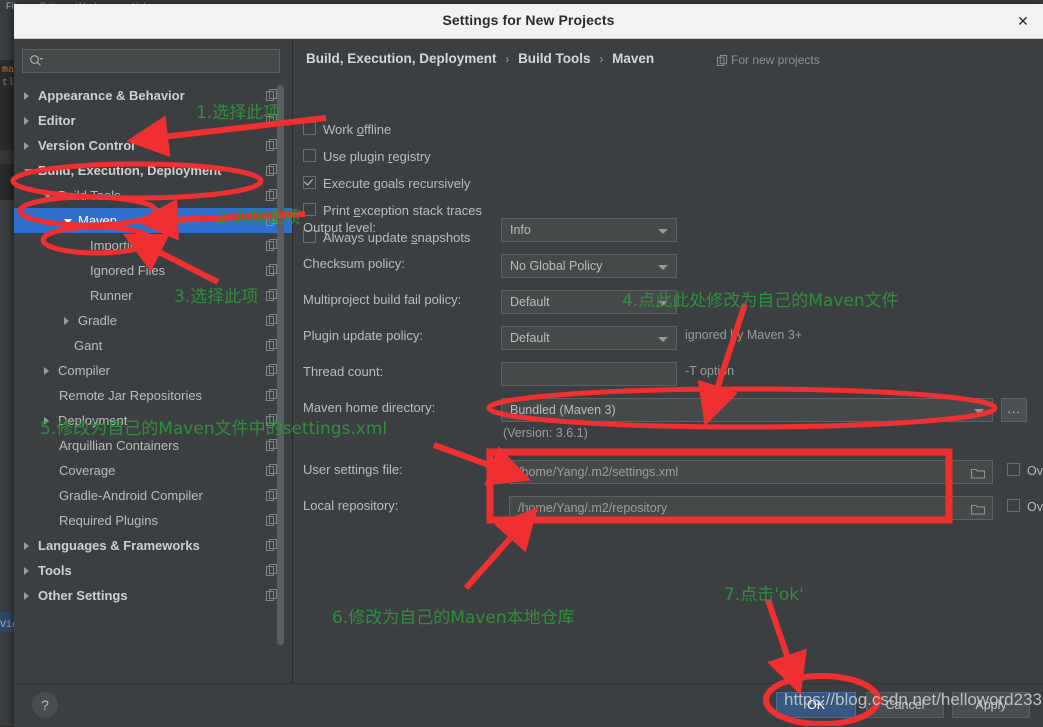  I want to click on sidebar-item-label: Maven, so click(98, 220).